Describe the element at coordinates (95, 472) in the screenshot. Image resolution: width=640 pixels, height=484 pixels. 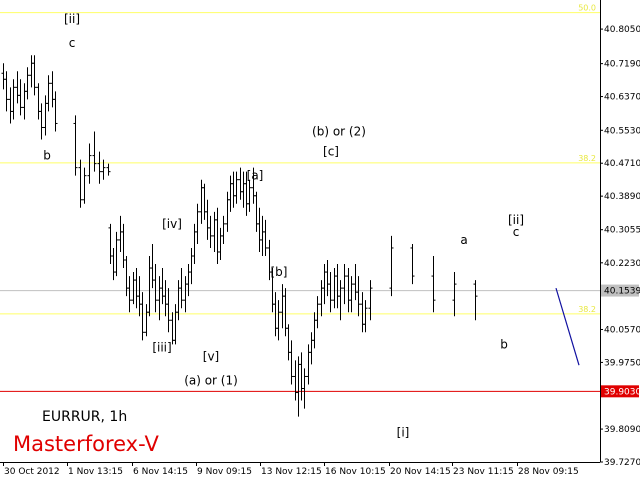
I see `x-tick-label: 1 Nov 13:15` at that location.